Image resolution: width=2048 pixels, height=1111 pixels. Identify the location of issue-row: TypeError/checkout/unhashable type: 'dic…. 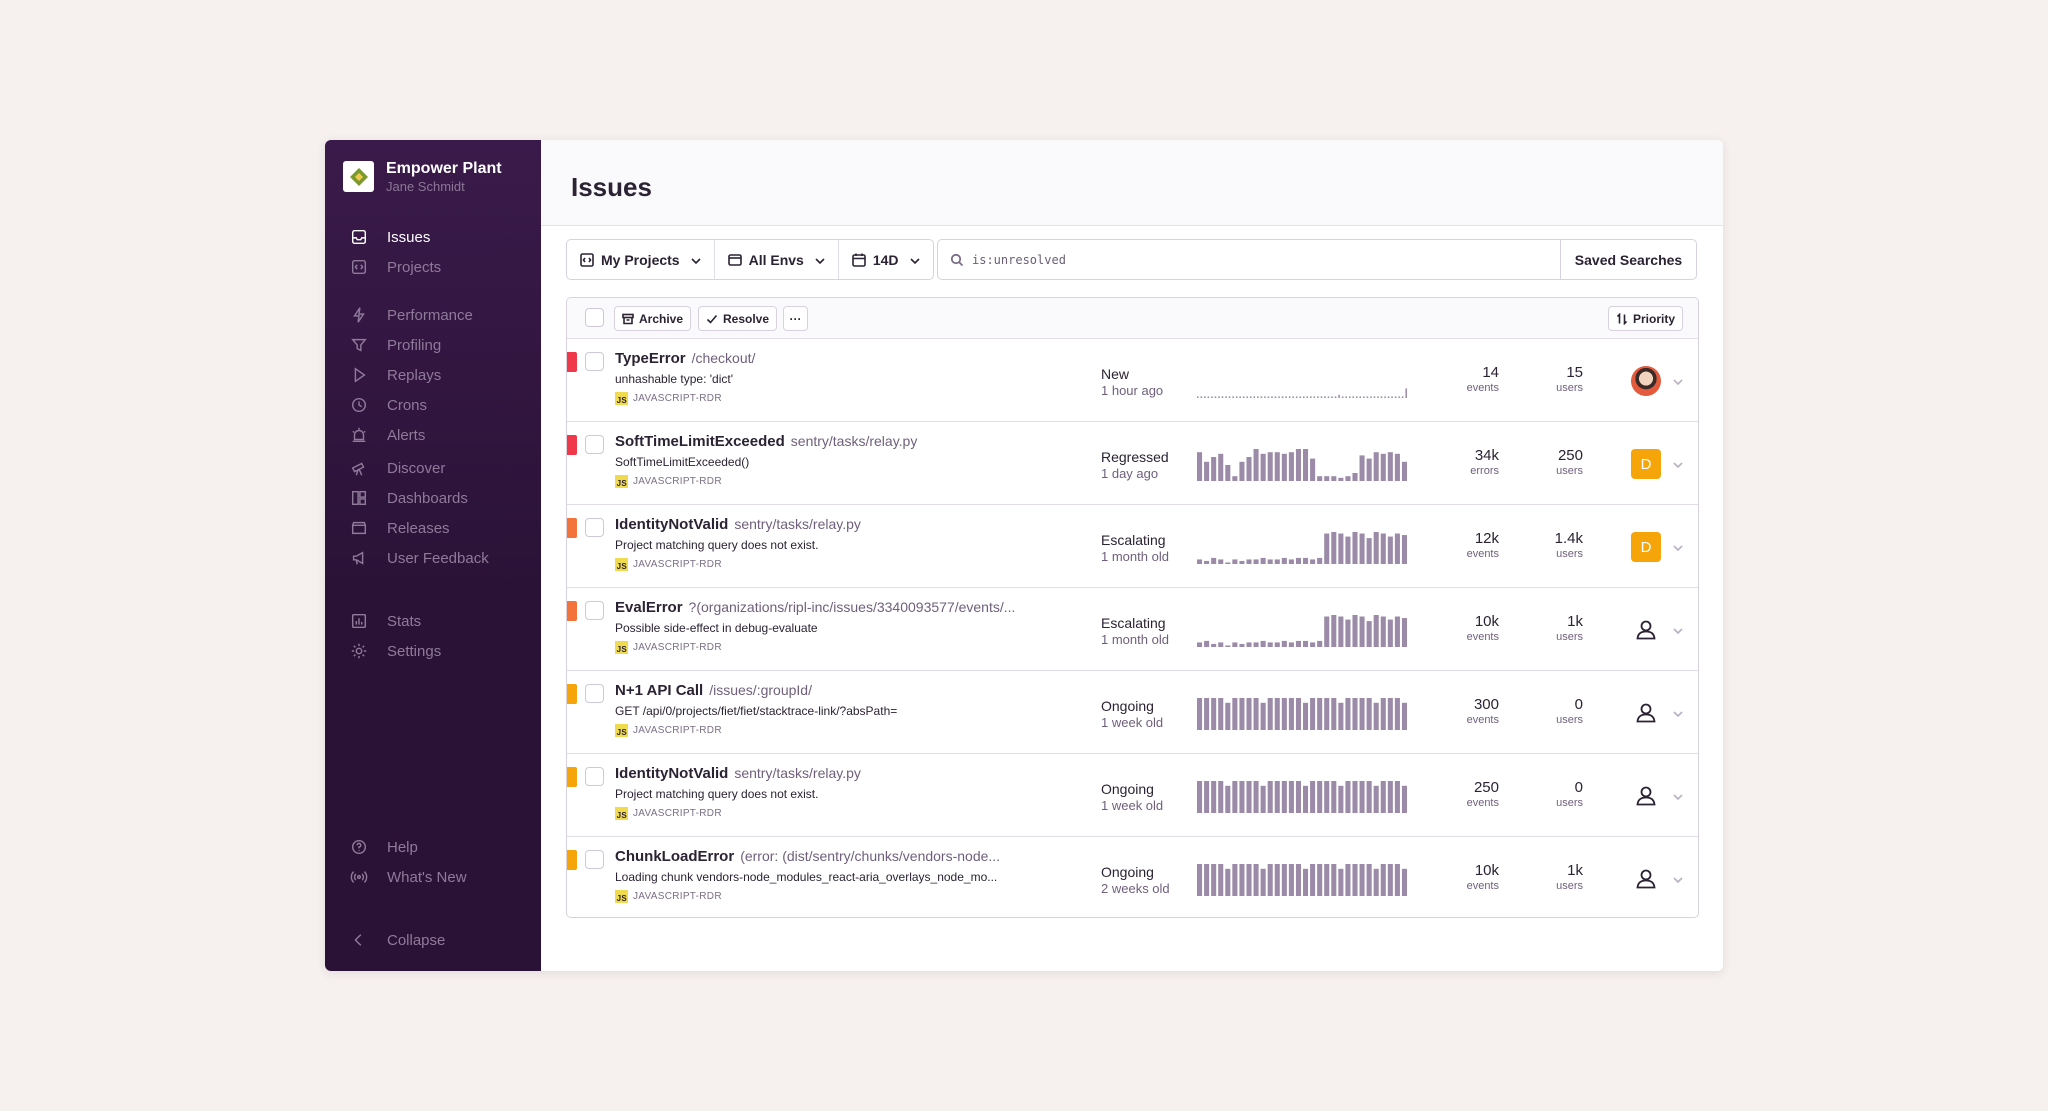
(1132, 380).